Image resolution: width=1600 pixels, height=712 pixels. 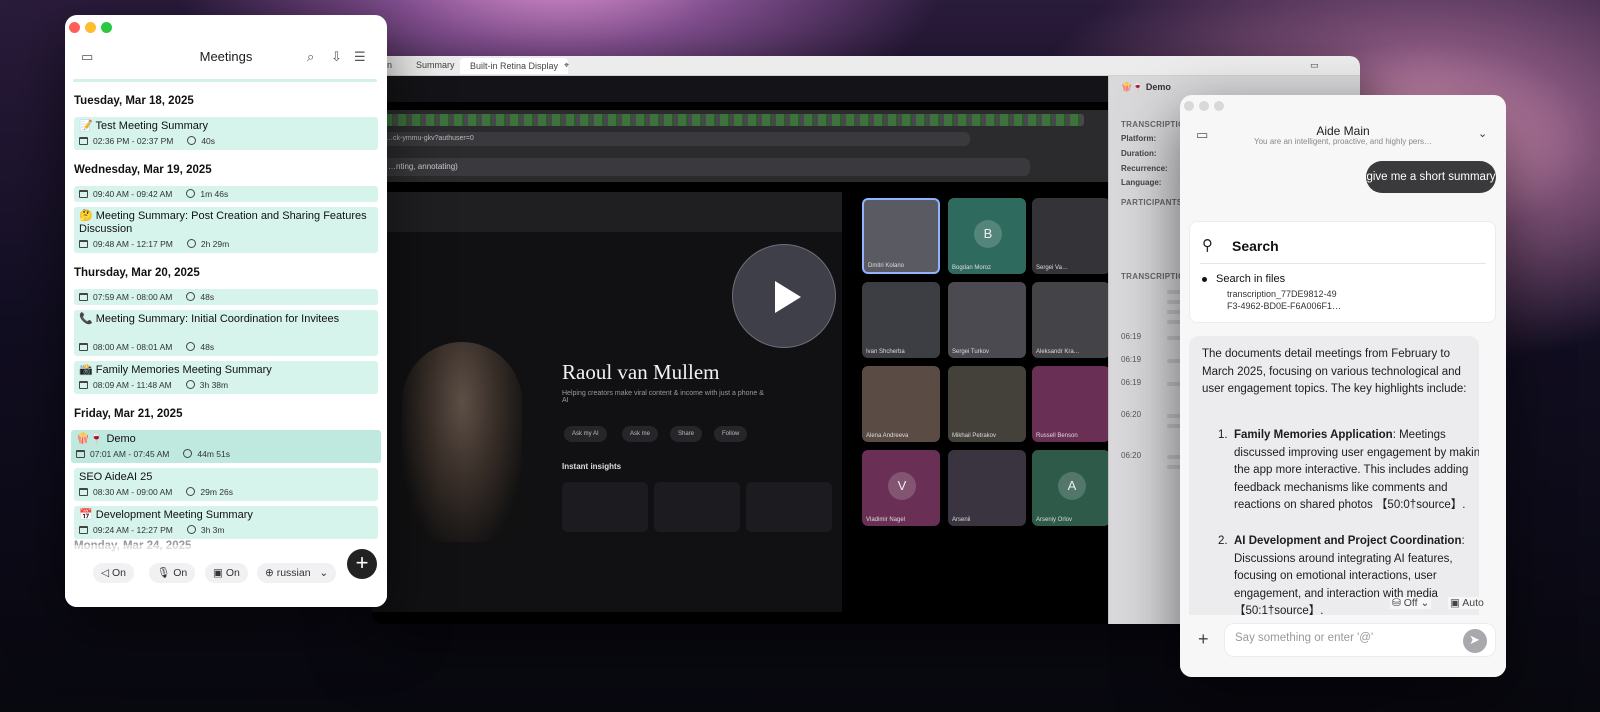 What do you see at coordinates (226, 297) in the screenshot?
I see `meeting-item: 07:59 AM - 08:00 AM 48s` at bounding box center [226, 297].